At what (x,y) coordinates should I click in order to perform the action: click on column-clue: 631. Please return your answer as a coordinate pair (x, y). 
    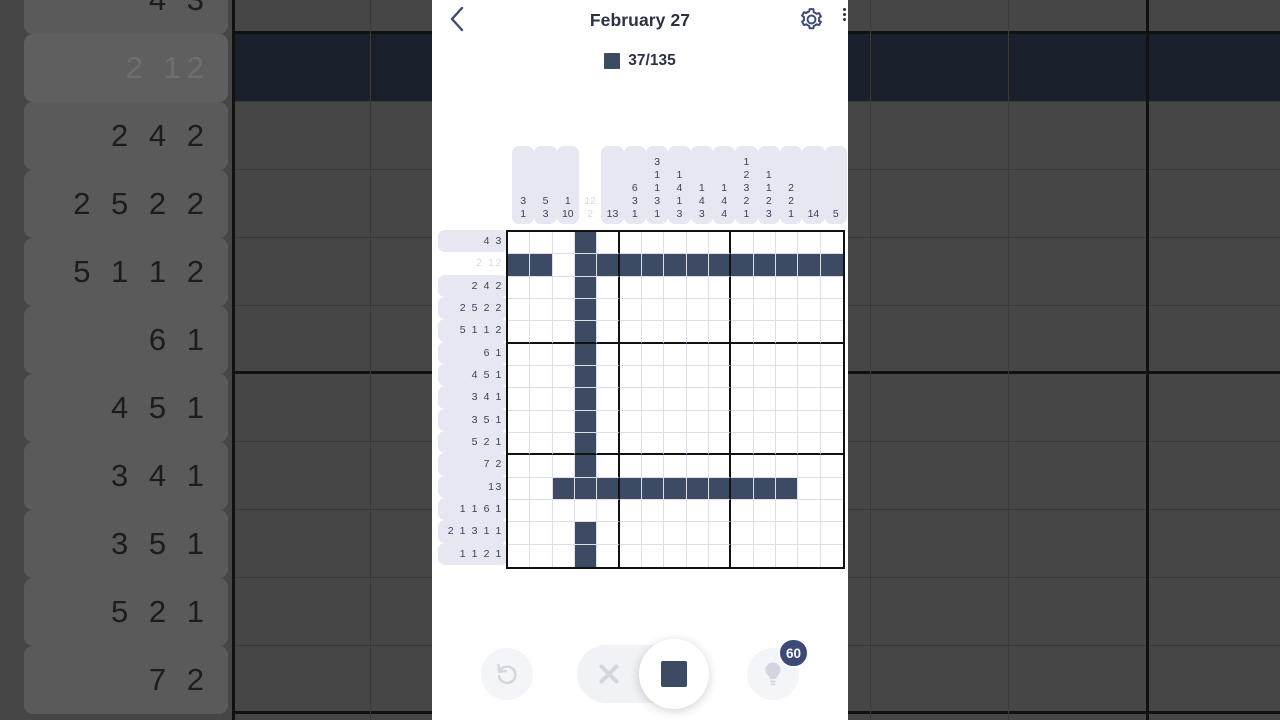
    Looking at the image, I should click on (634, 185).